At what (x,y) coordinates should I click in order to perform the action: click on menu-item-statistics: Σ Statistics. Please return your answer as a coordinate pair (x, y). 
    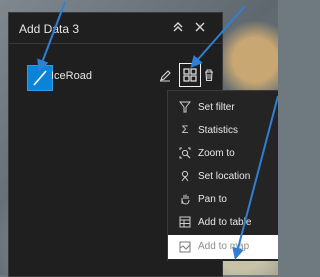
    Looking at the image, I should click on (223, 131).